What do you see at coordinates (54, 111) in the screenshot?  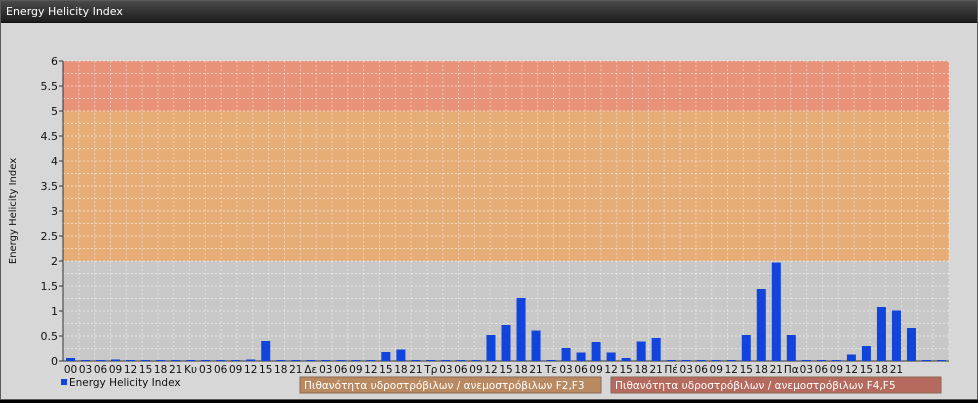 I see `y-tick-label: 5` at bounding box center [54, 111].